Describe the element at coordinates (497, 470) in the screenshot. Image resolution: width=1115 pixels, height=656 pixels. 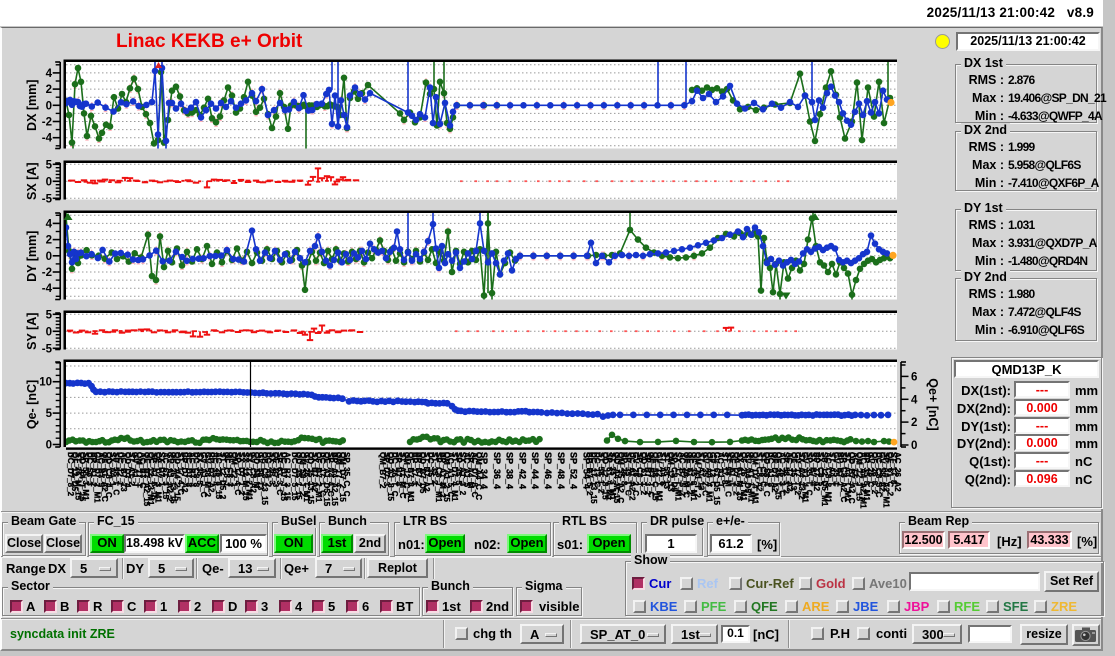
I see `svg-text: SP_36_4` at that location.